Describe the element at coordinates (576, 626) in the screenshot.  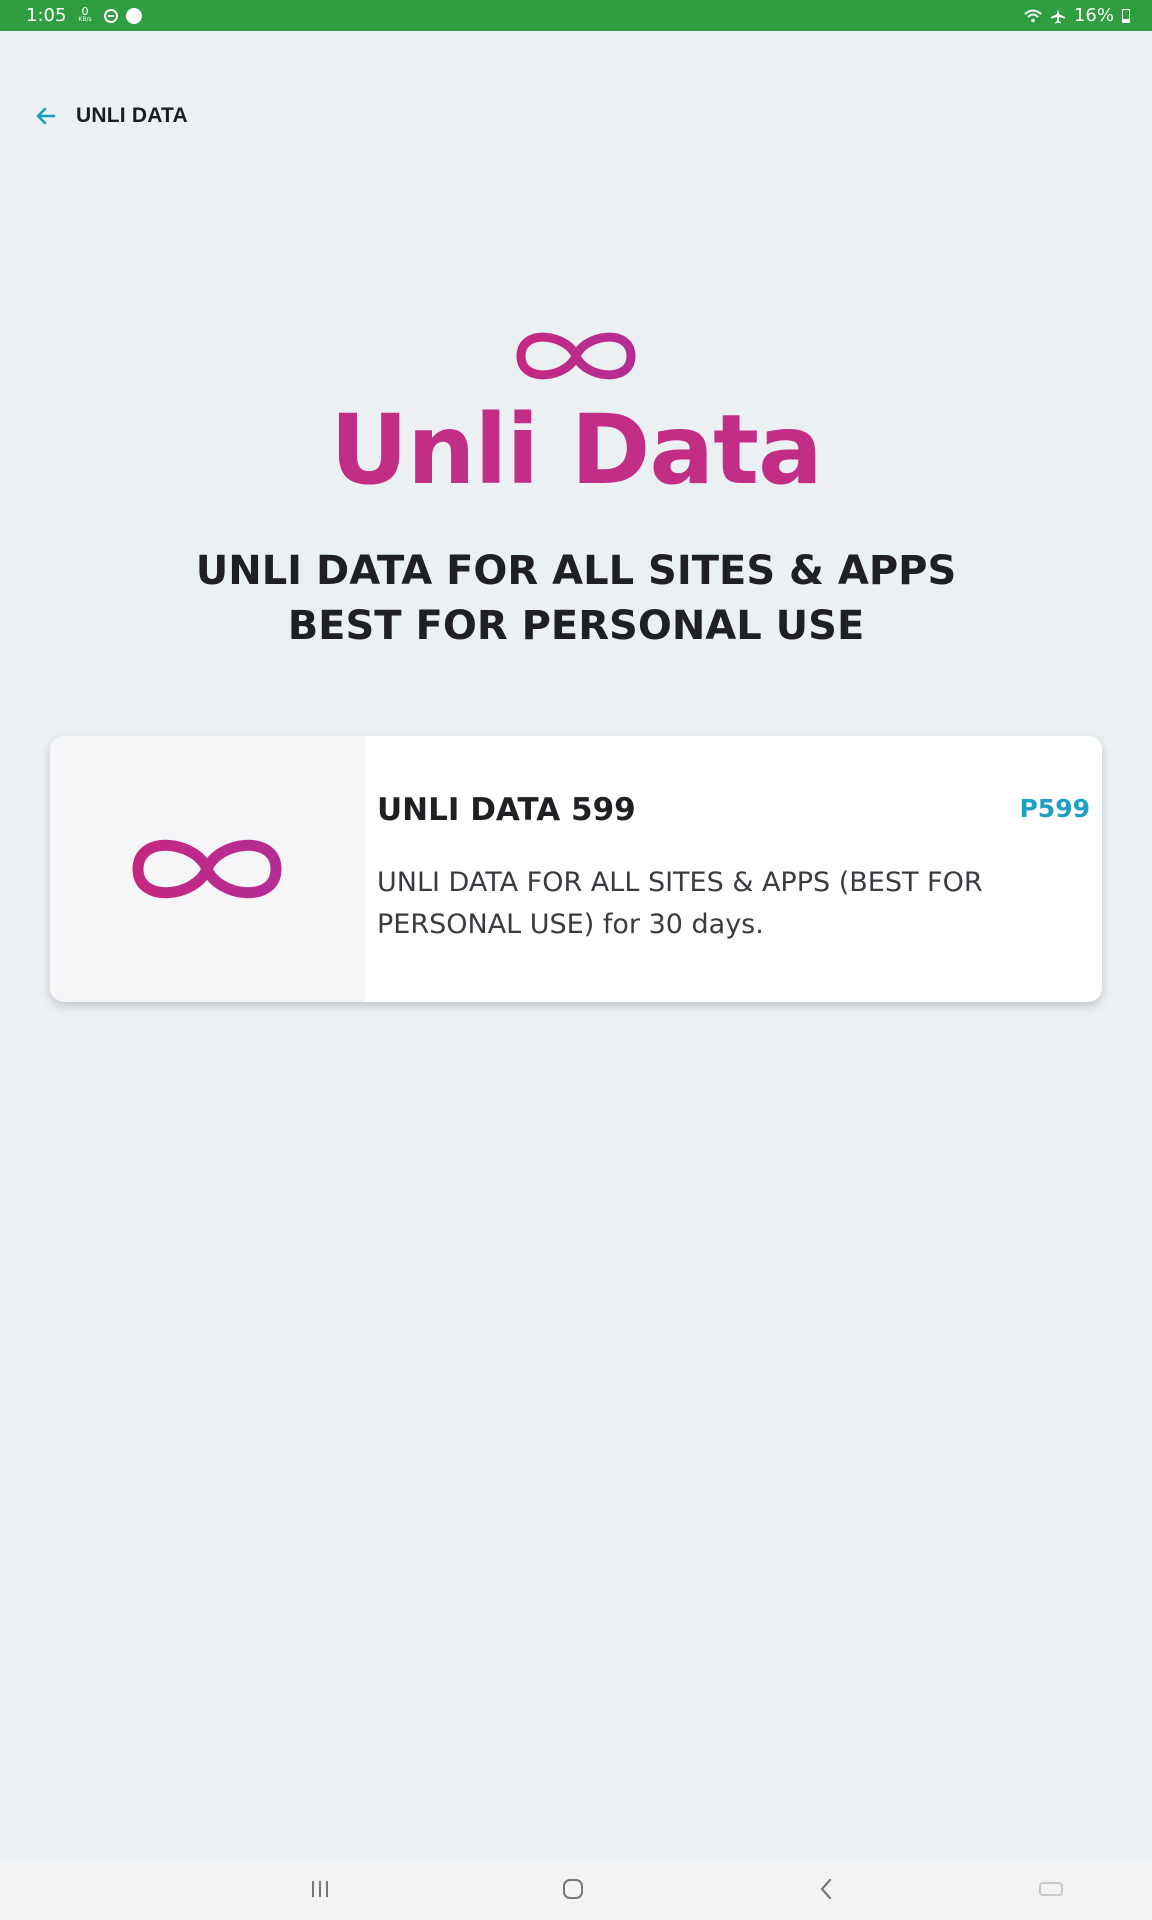
I see `tagline-line-2: BEST FOR PERSONAL USE` at that location.